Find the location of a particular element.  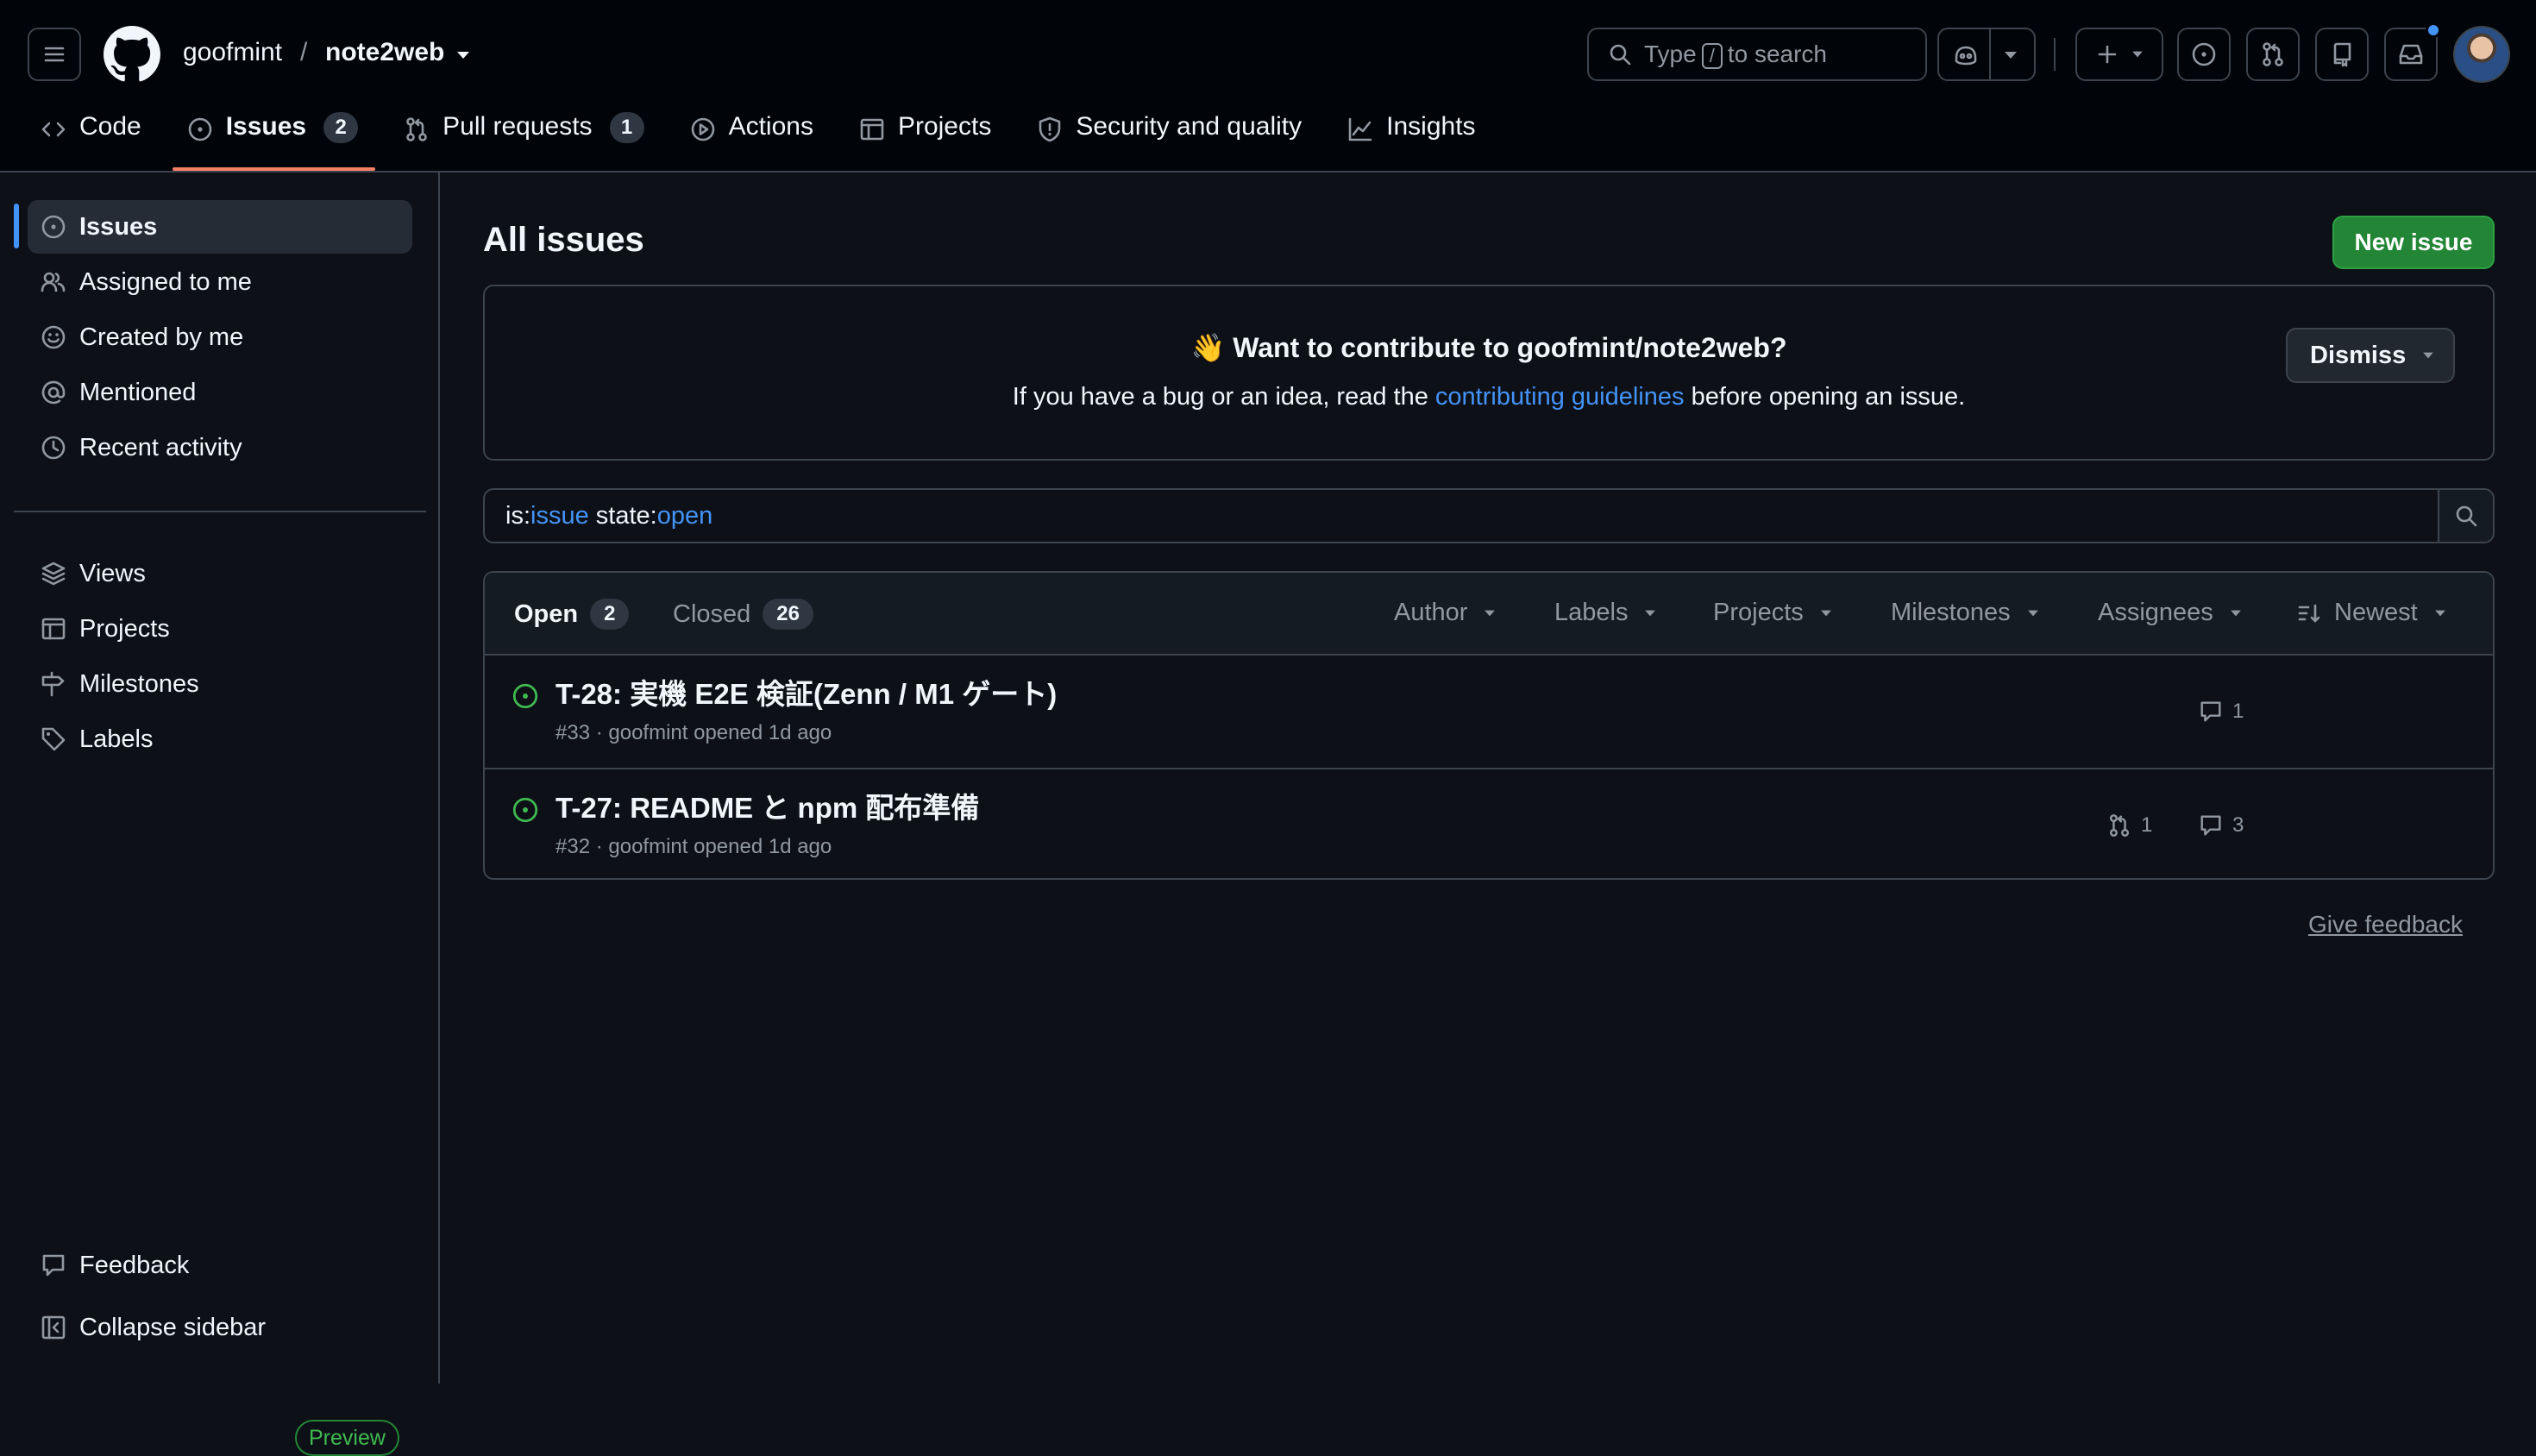

tab-pull-requests: Pull requests 1 is located at coordinates (523, 138).